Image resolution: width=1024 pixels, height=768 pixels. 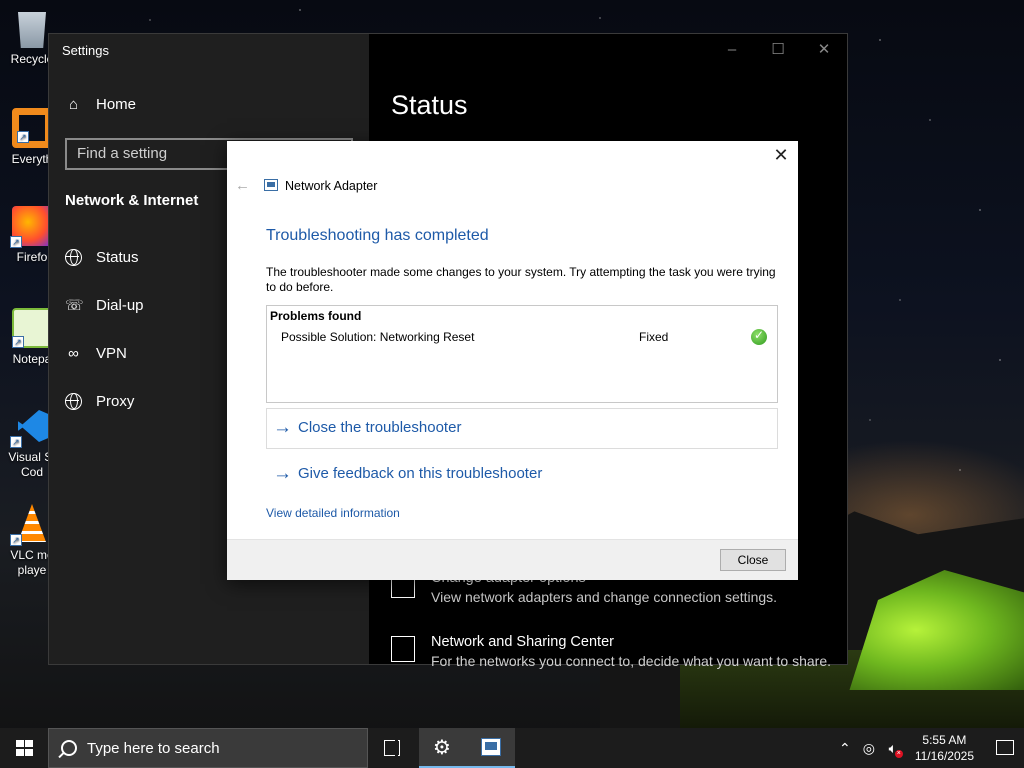 I want to click on task-view-icon, so click(x=392, y=748).